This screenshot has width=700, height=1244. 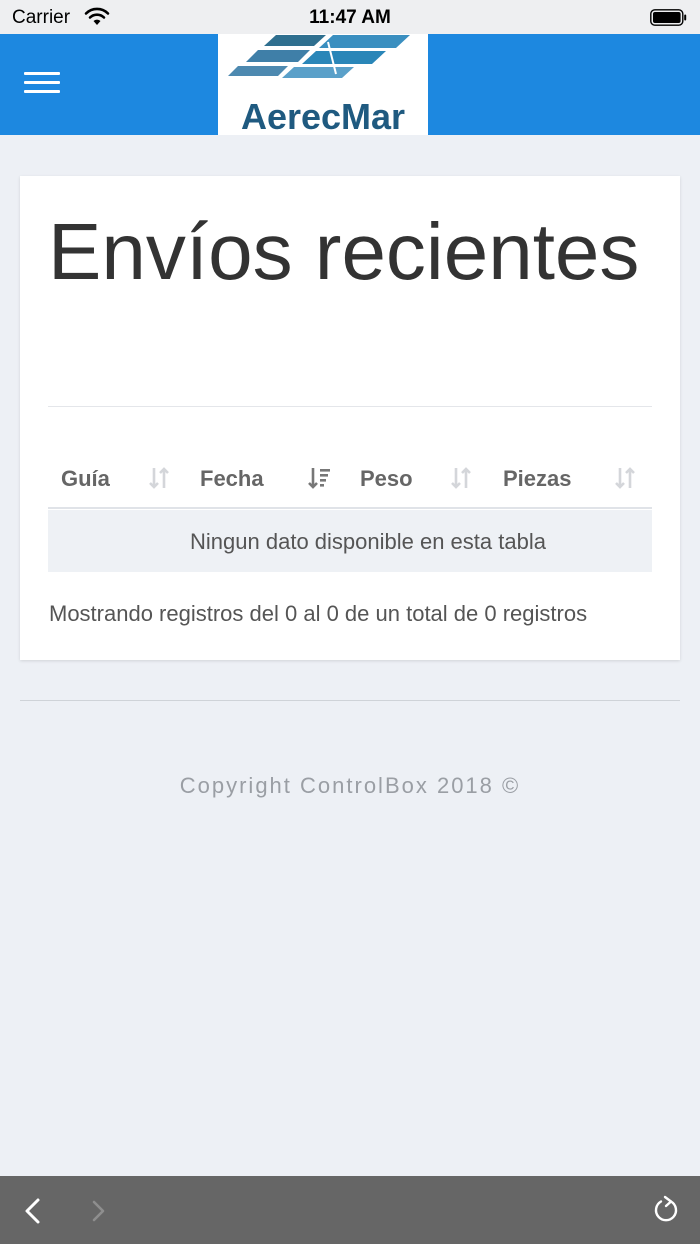 I want to click on column-label: Peso, so click(x=386, y=478).